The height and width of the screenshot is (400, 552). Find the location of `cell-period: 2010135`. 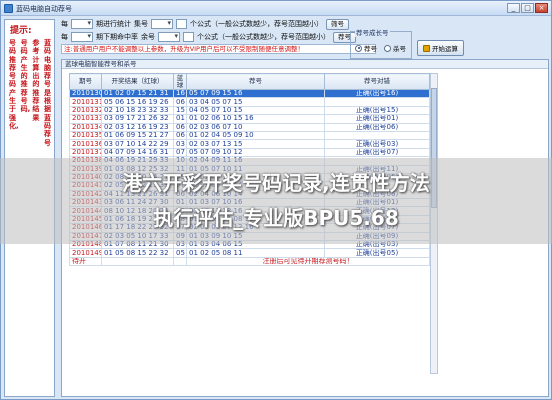

cell-period: 2010135 is located at coordinates (85, 135).